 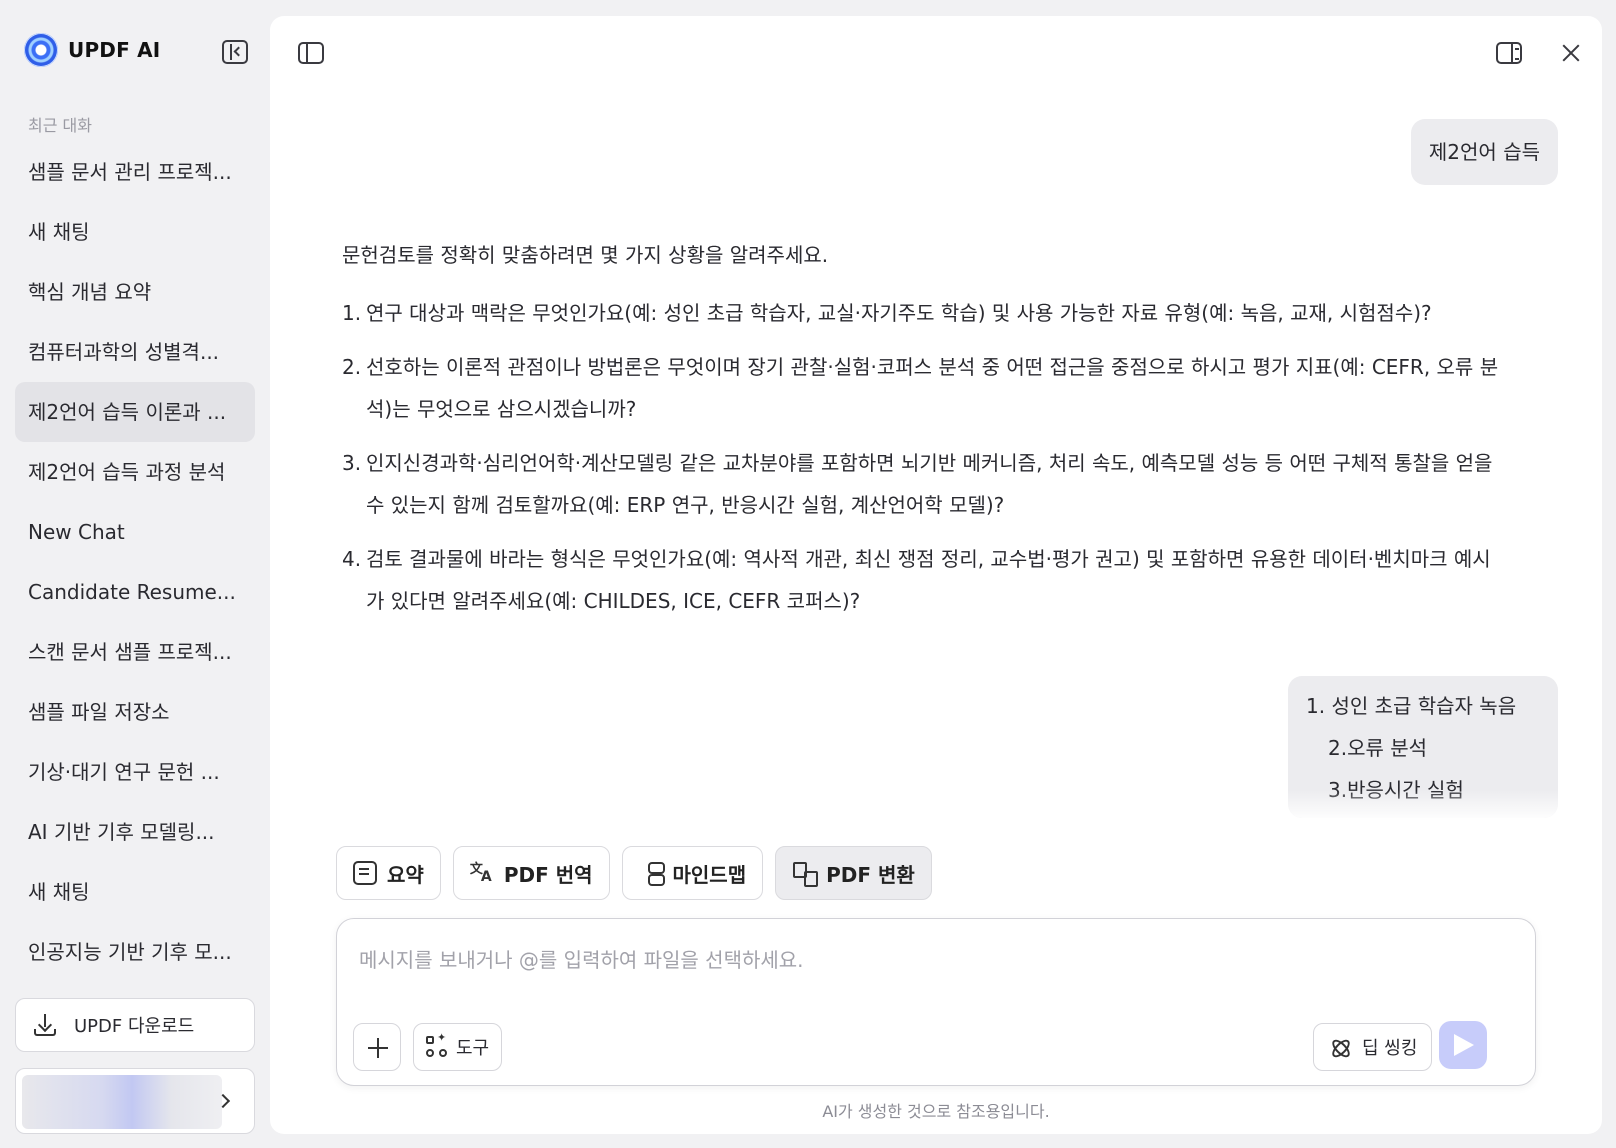 I want to click on deep-thinking-button: 딥 씽킹, so click(x=1373, y=1047).